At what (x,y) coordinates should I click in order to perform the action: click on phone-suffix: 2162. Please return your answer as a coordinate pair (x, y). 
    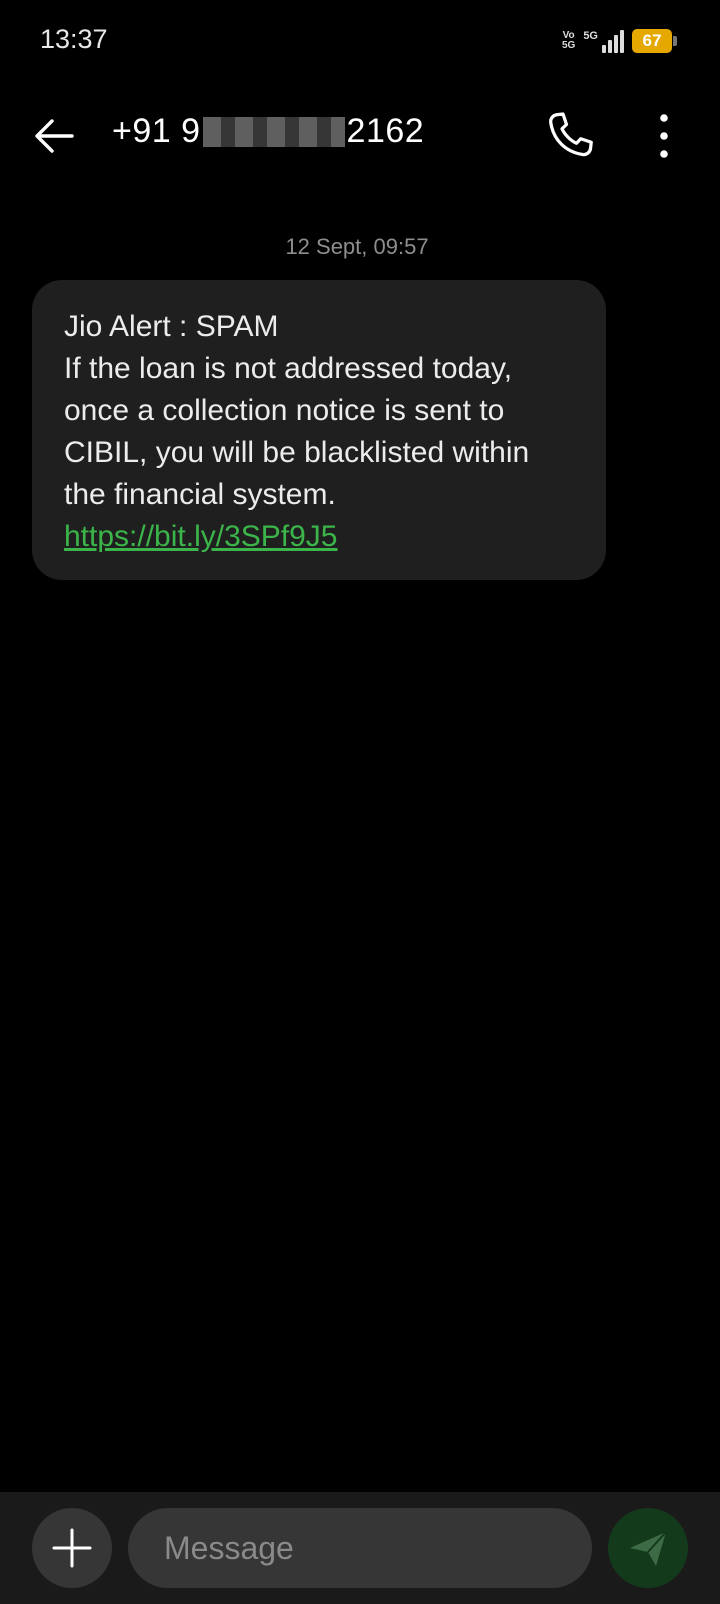
    Looking at the image, I should click on (385, 131).